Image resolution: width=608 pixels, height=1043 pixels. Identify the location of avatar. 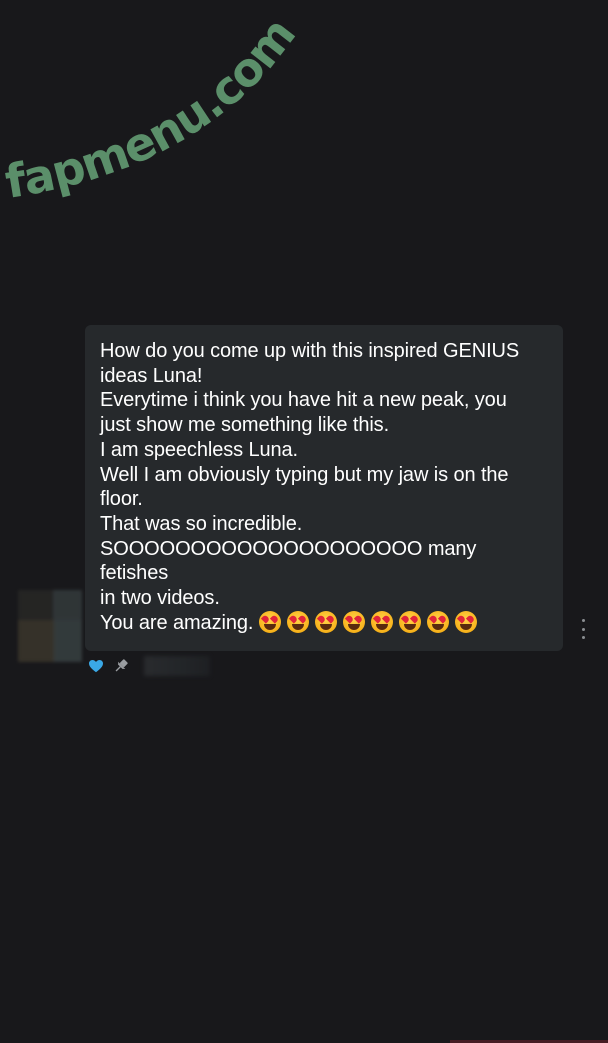
(50, 626).